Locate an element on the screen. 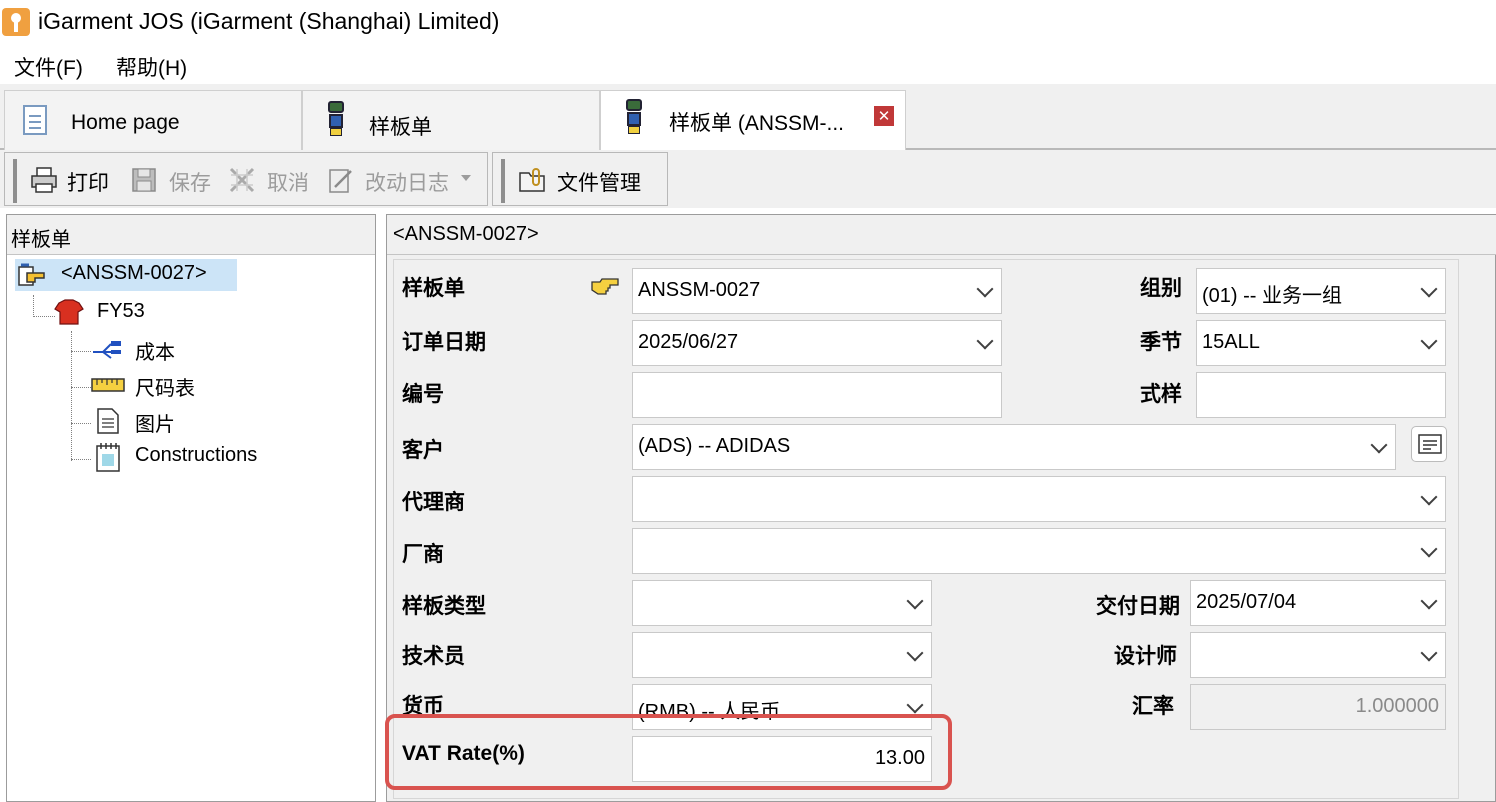 The width and height of the screenshot is (1496, 802). tab-home-page: Home page is located at coordinates (153, 120).